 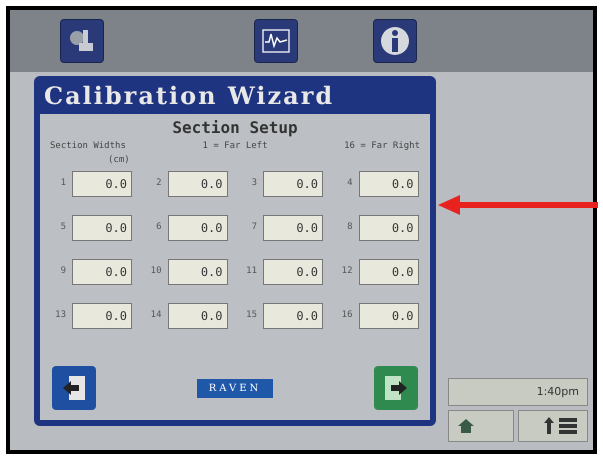 I want to click on header-label: Section Widths, so click(x=88, y=146).